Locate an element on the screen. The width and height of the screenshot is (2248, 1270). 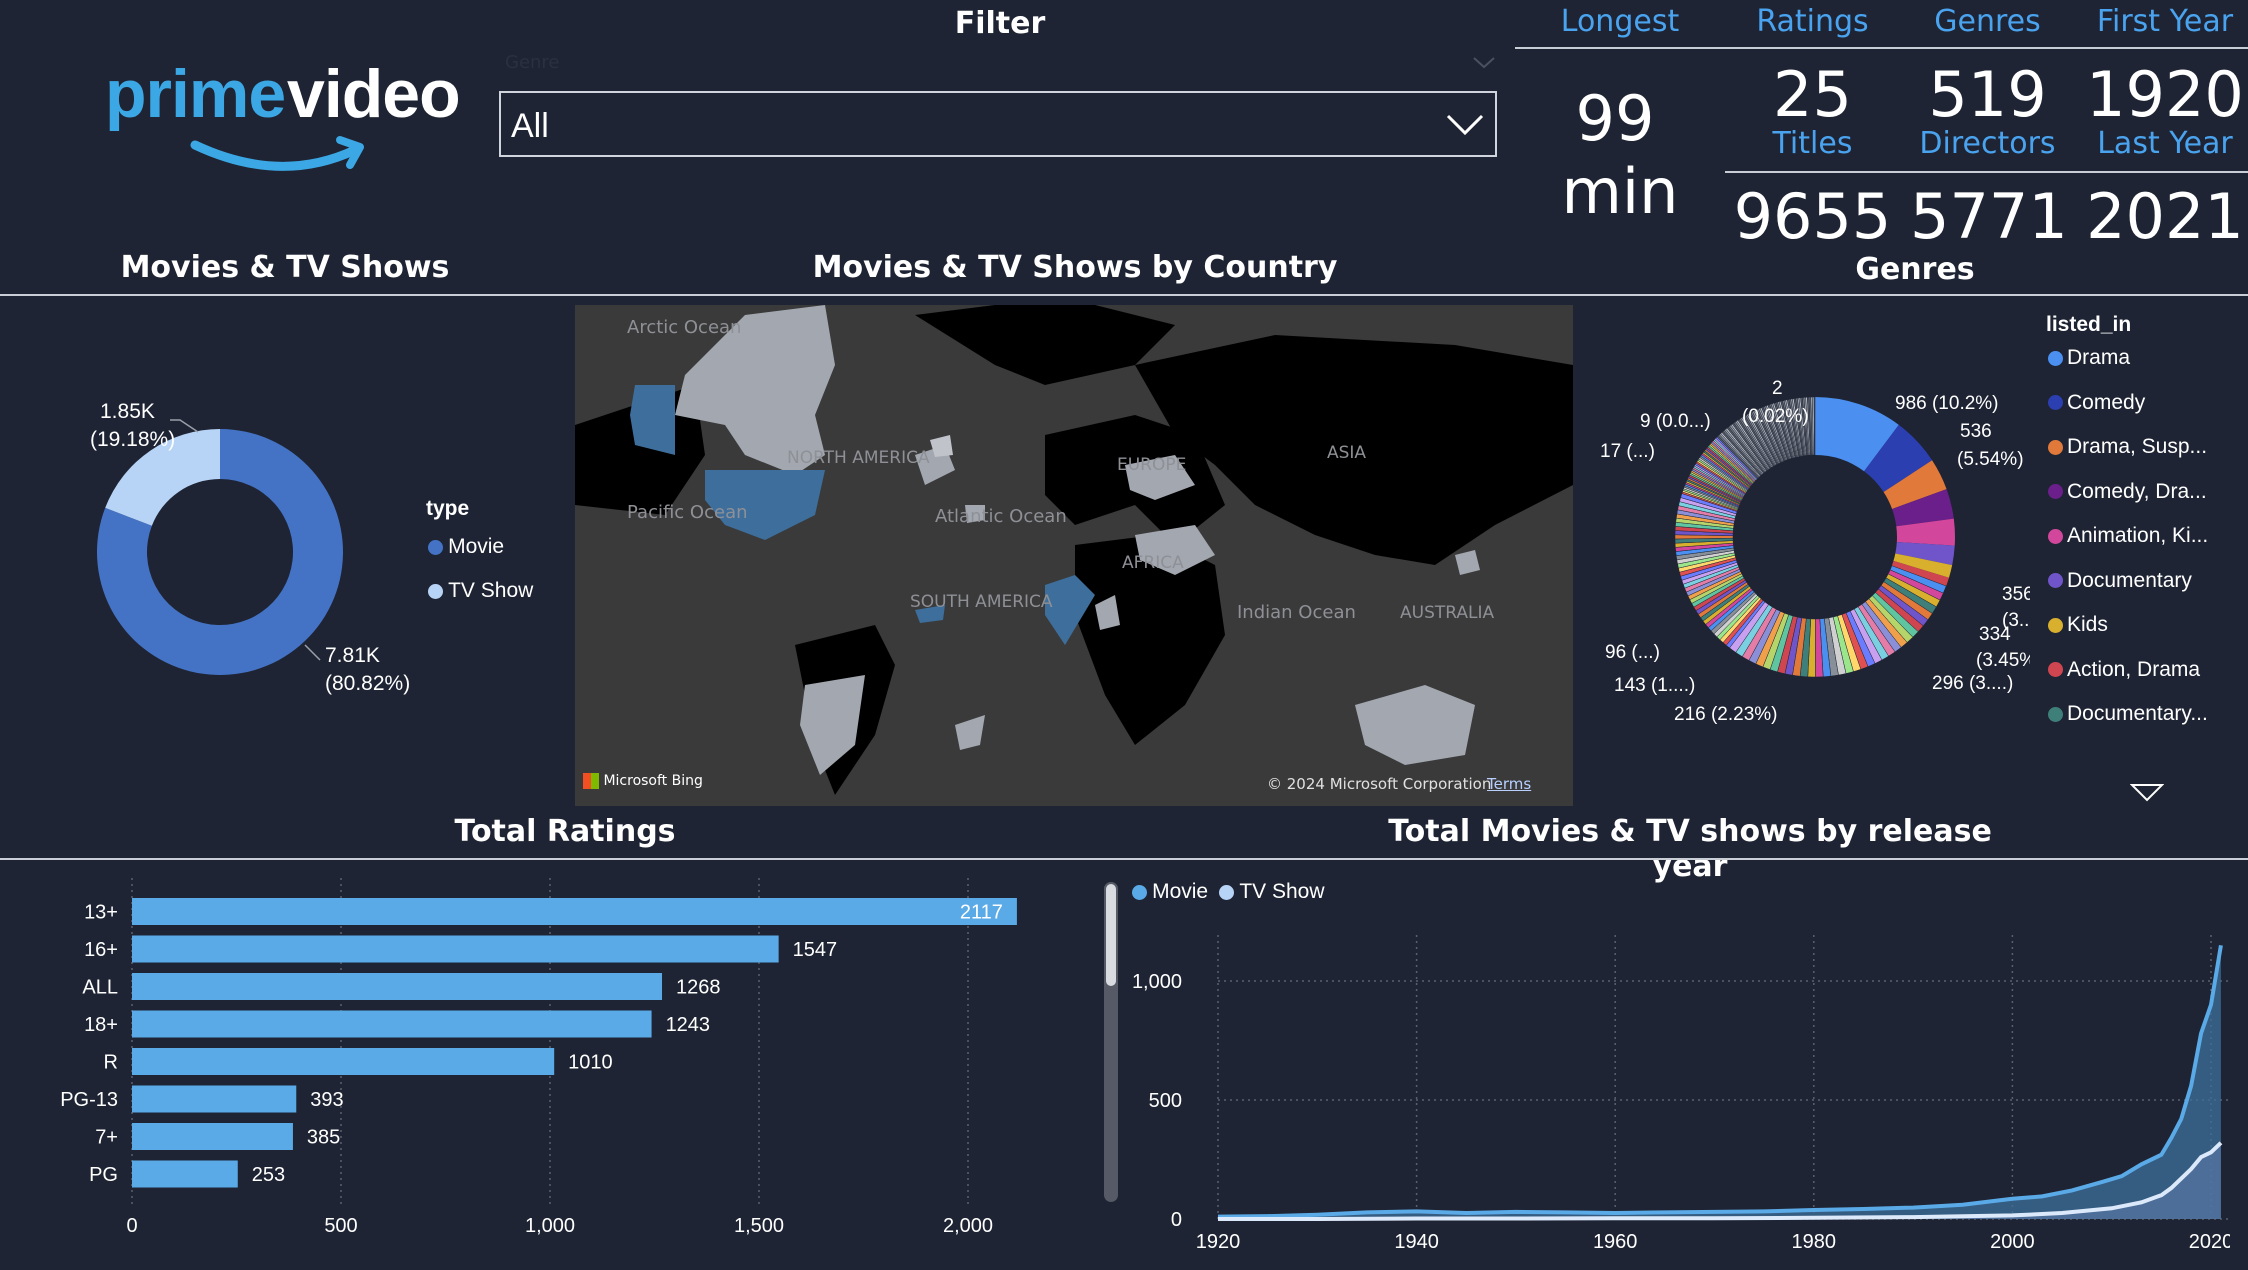
legend-label-movie: Movie is located at coordinates (1180, 891).